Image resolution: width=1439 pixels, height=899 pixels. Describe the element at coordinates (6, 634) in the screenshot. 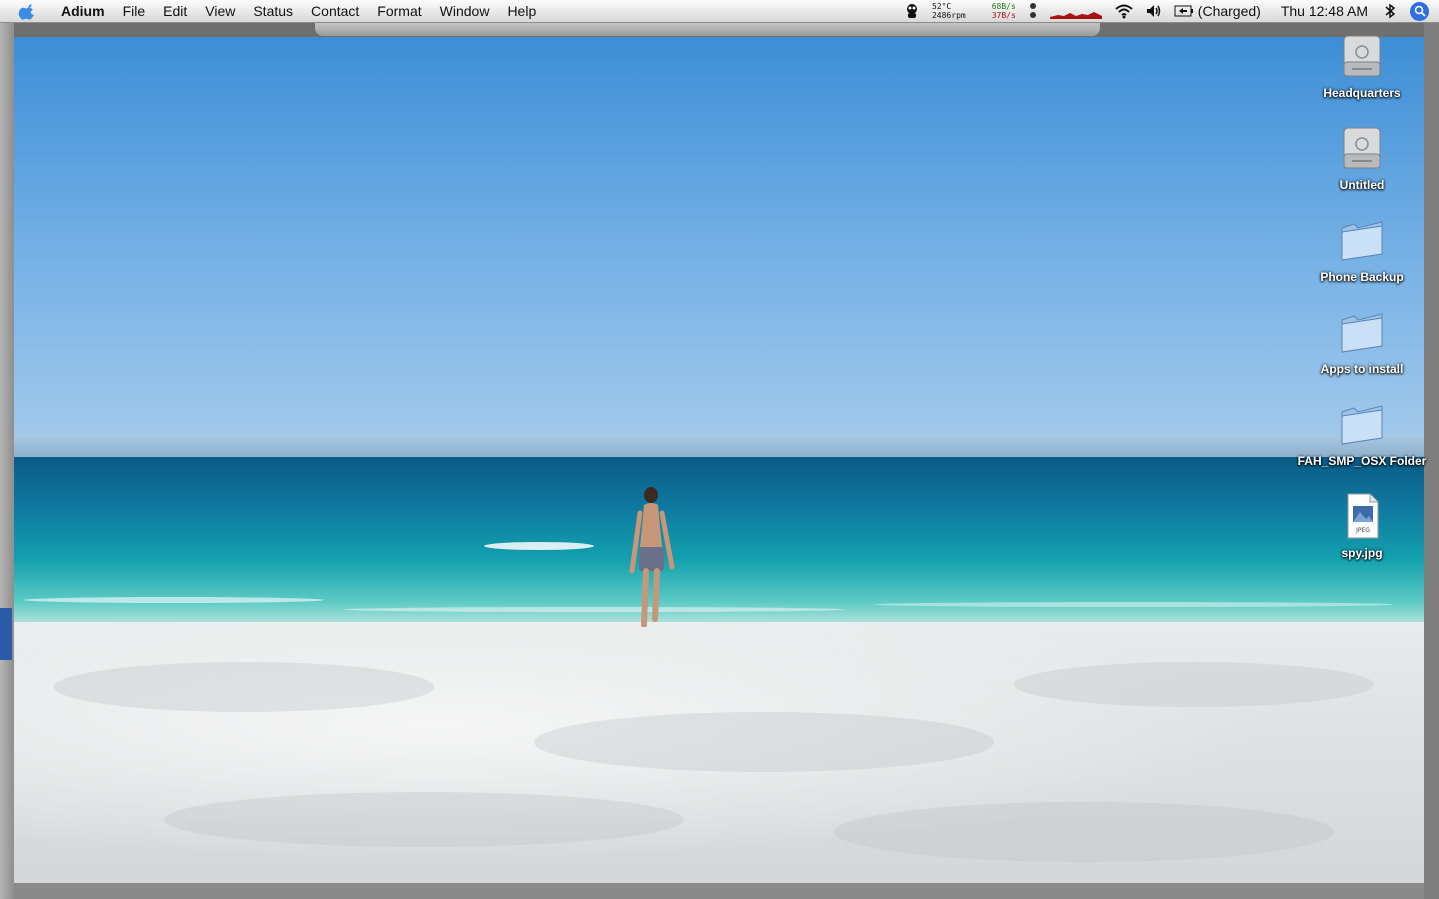

I see `window-selection-edge` at that location.